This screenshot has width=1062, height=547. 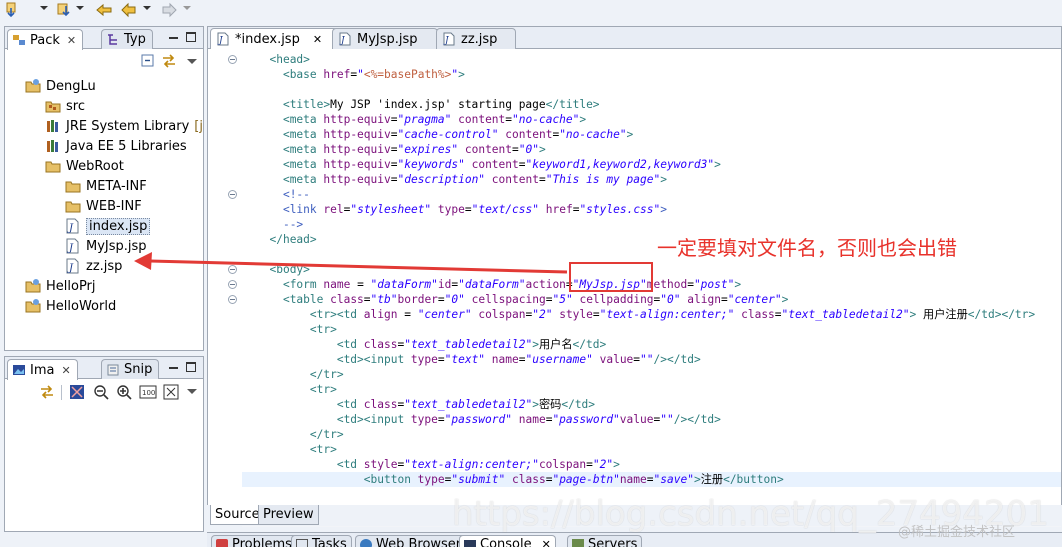 I want to click on tab-console: Console ✕, so click(x=507, y=541).